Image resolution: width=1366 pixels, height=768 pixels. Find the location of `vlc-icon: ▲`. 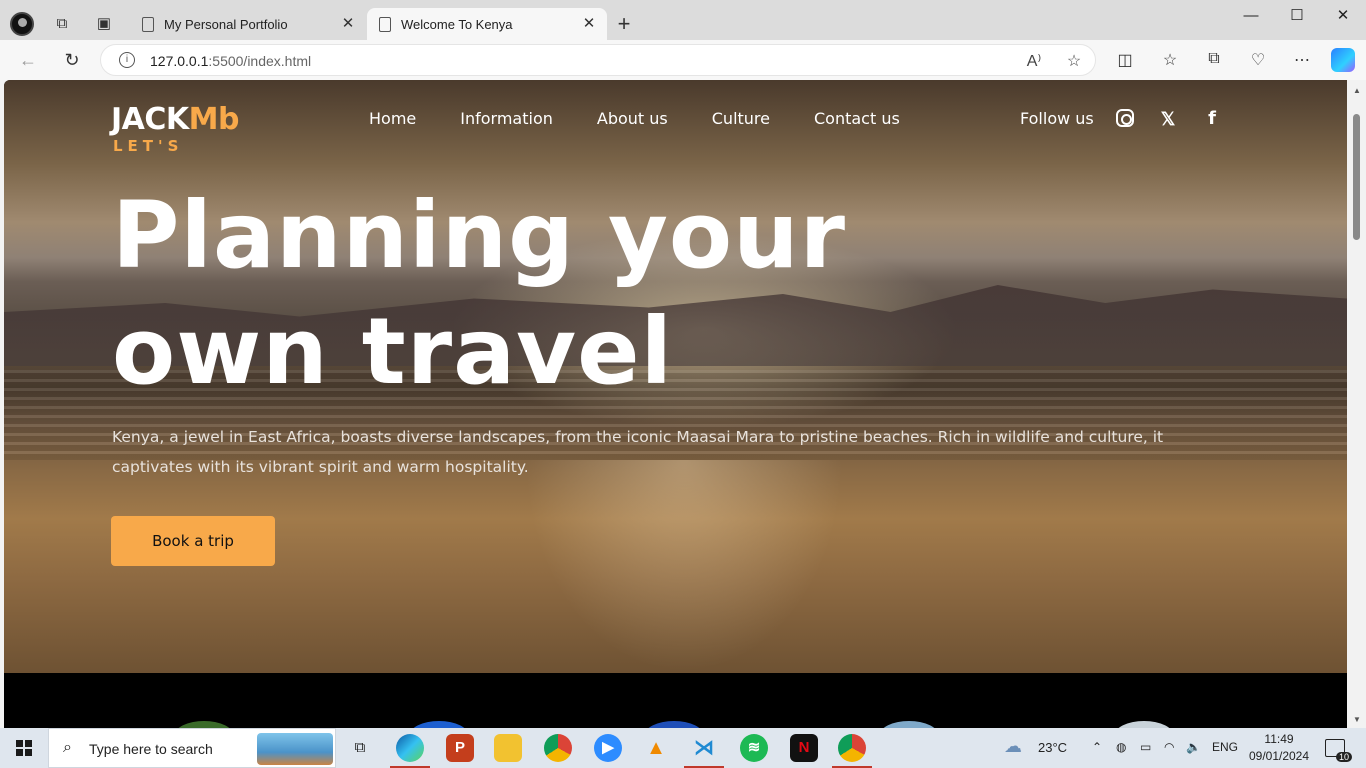

vlc-icon: ▲ is located at coordinates (656, 748).